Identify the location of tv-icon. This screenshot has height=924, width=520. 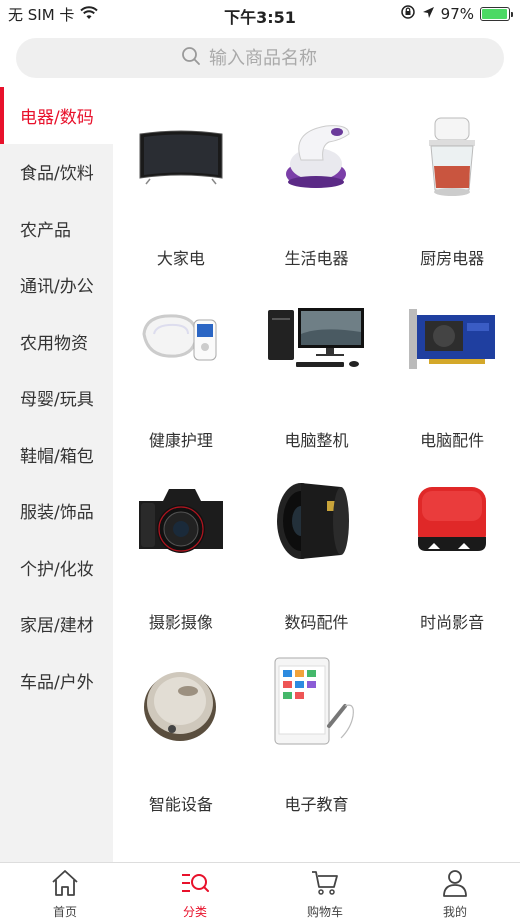
(181, 157).